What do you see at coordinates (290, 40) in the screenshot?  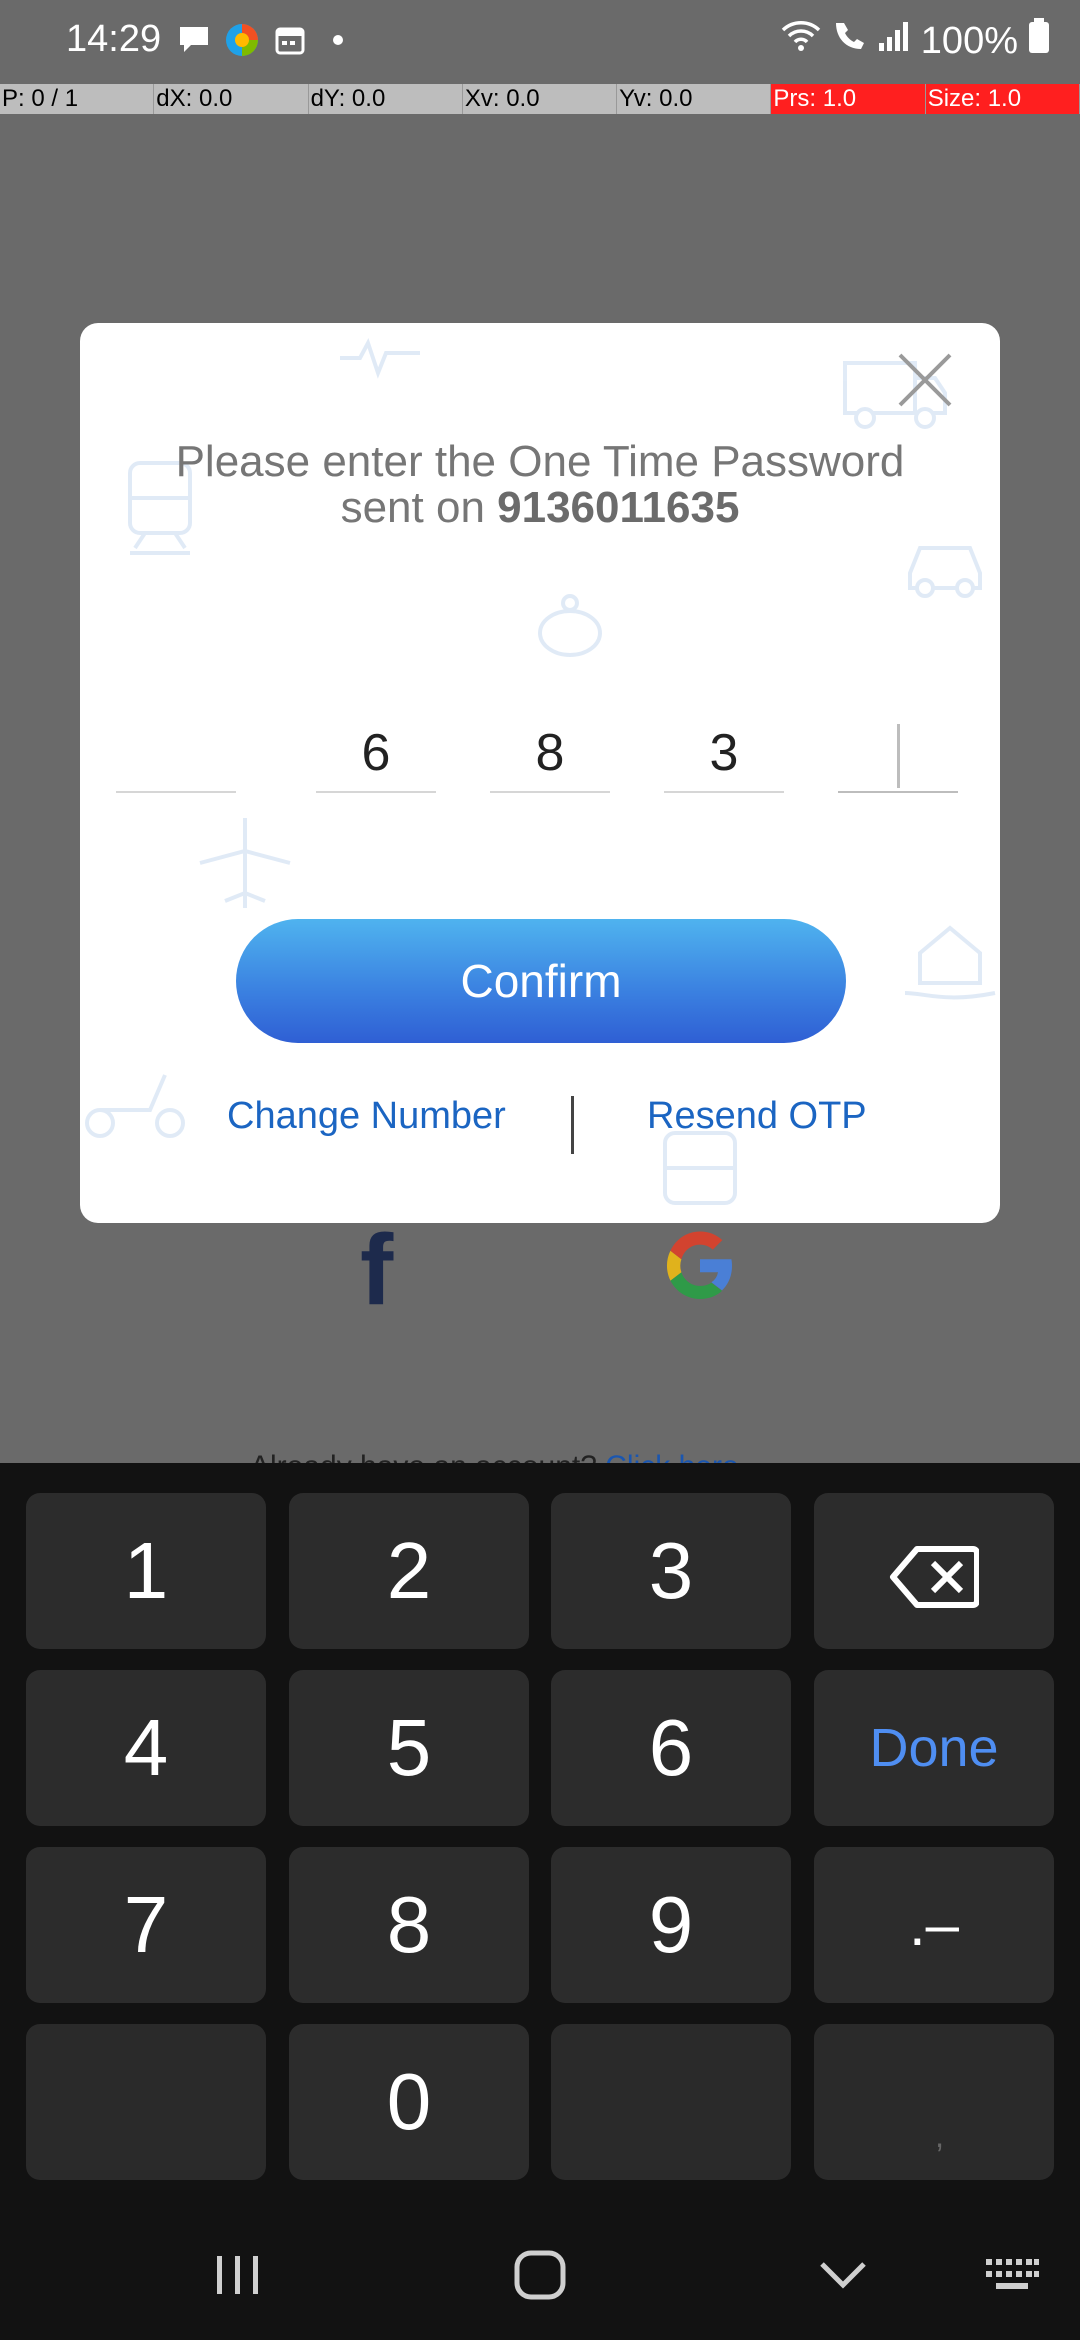 I see `calendar-icon` at bounding box center [290, 40].